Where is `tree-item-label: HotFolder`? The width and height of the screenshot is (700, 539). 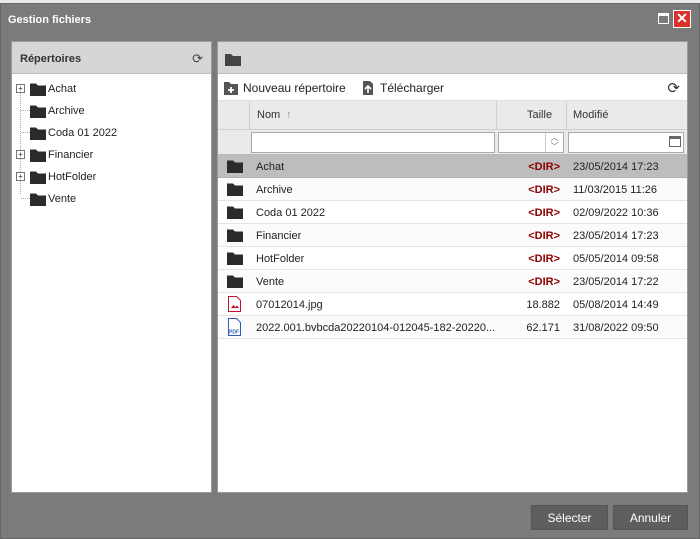 tree-item-label: HotFolder is located at coordinates (72, 177).